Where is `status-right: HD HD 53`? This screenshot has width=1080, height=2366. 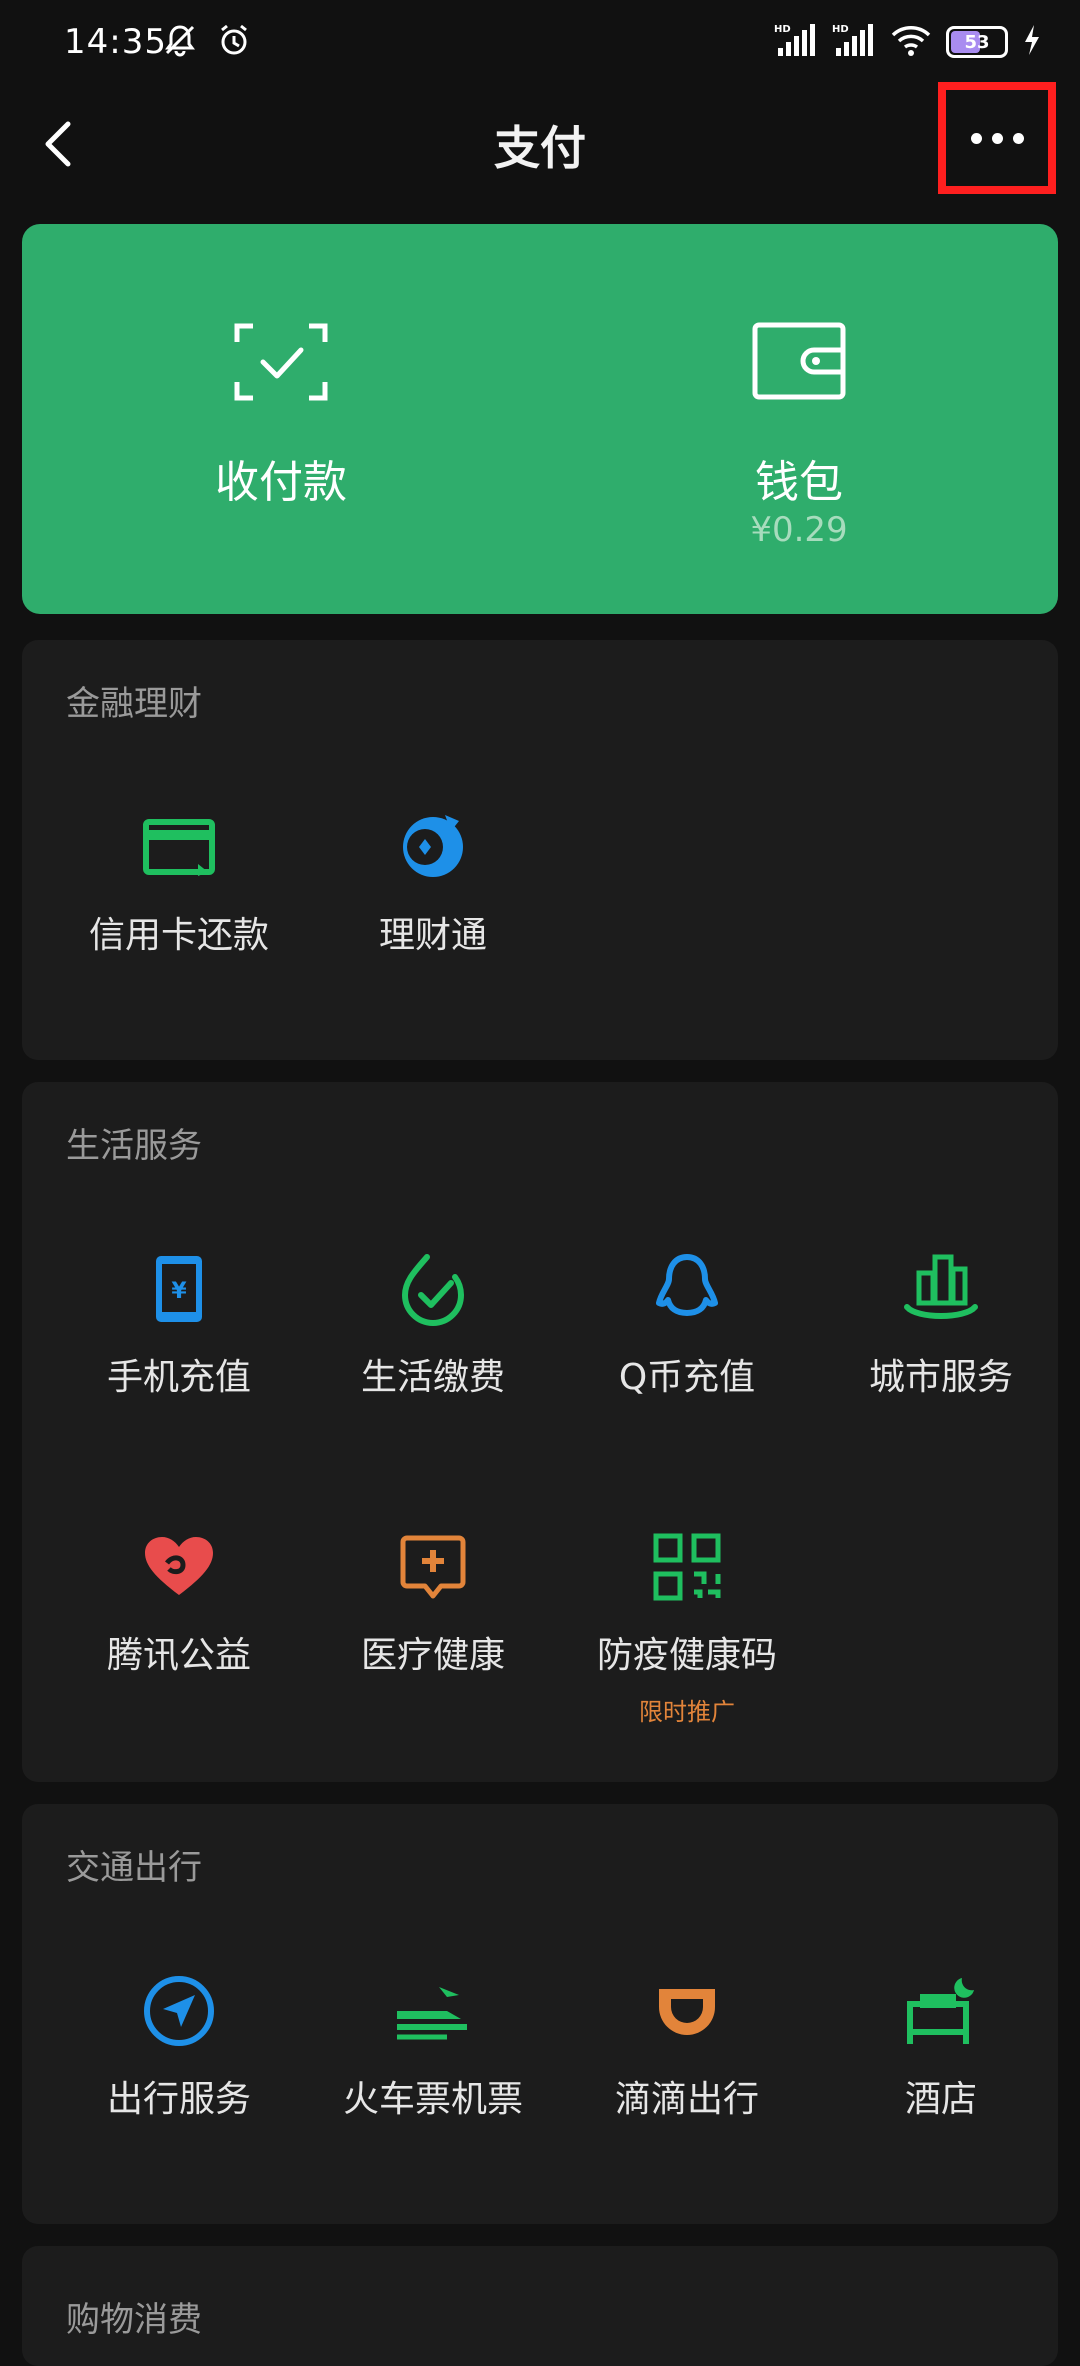
status-right: HD HD 53 is located at coordinates (908, 42).